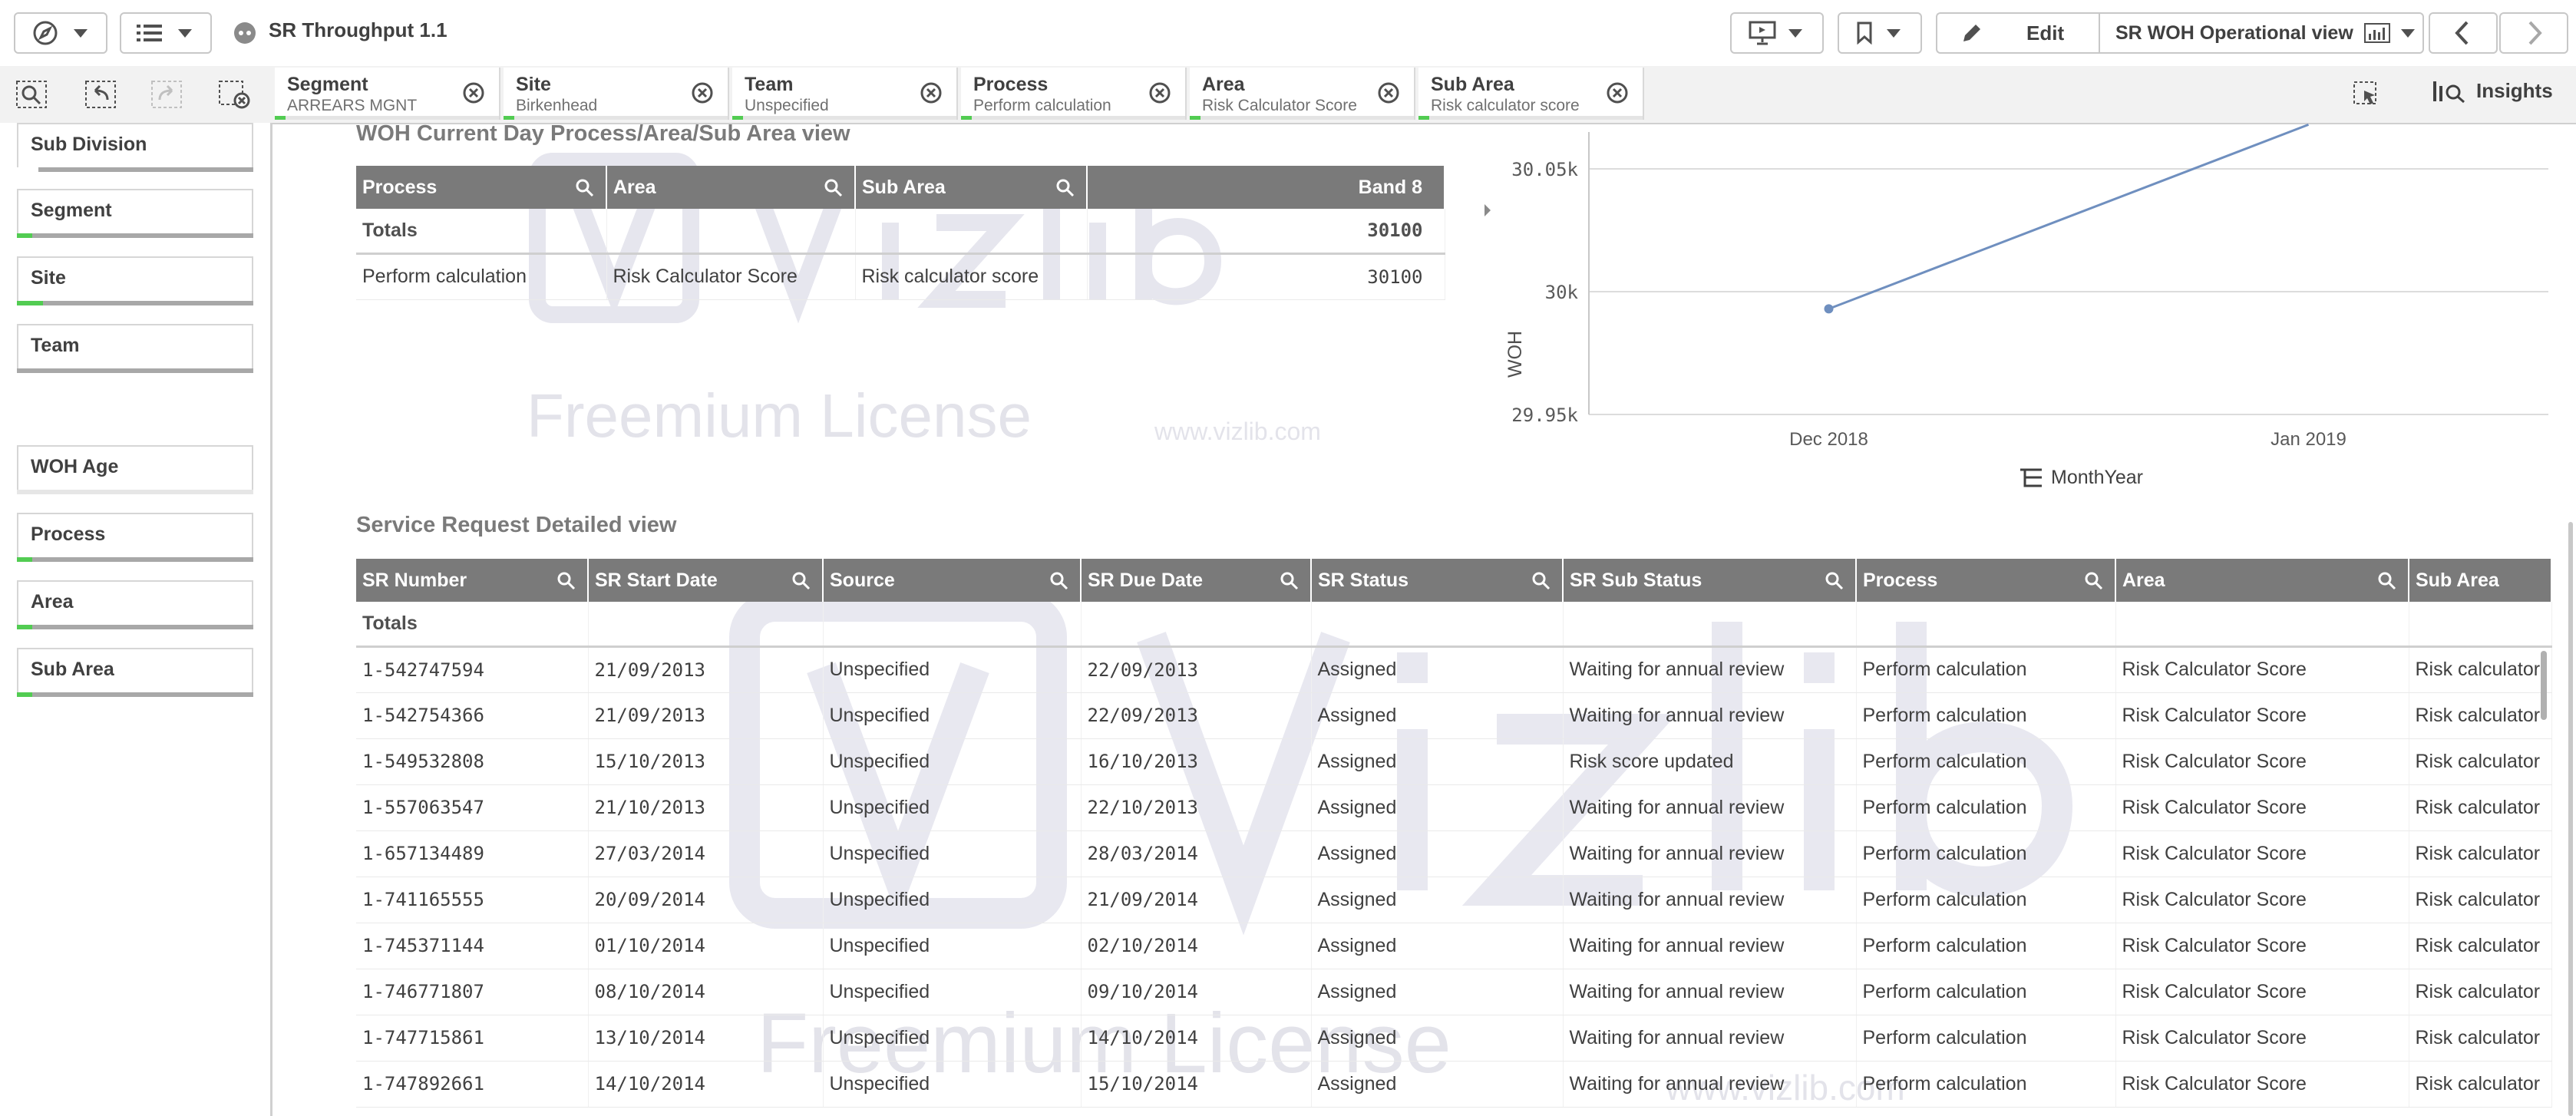 The width and height of the screenshot is (2576, 1116). I want to click on step-forward-icon, so click(166, 95).